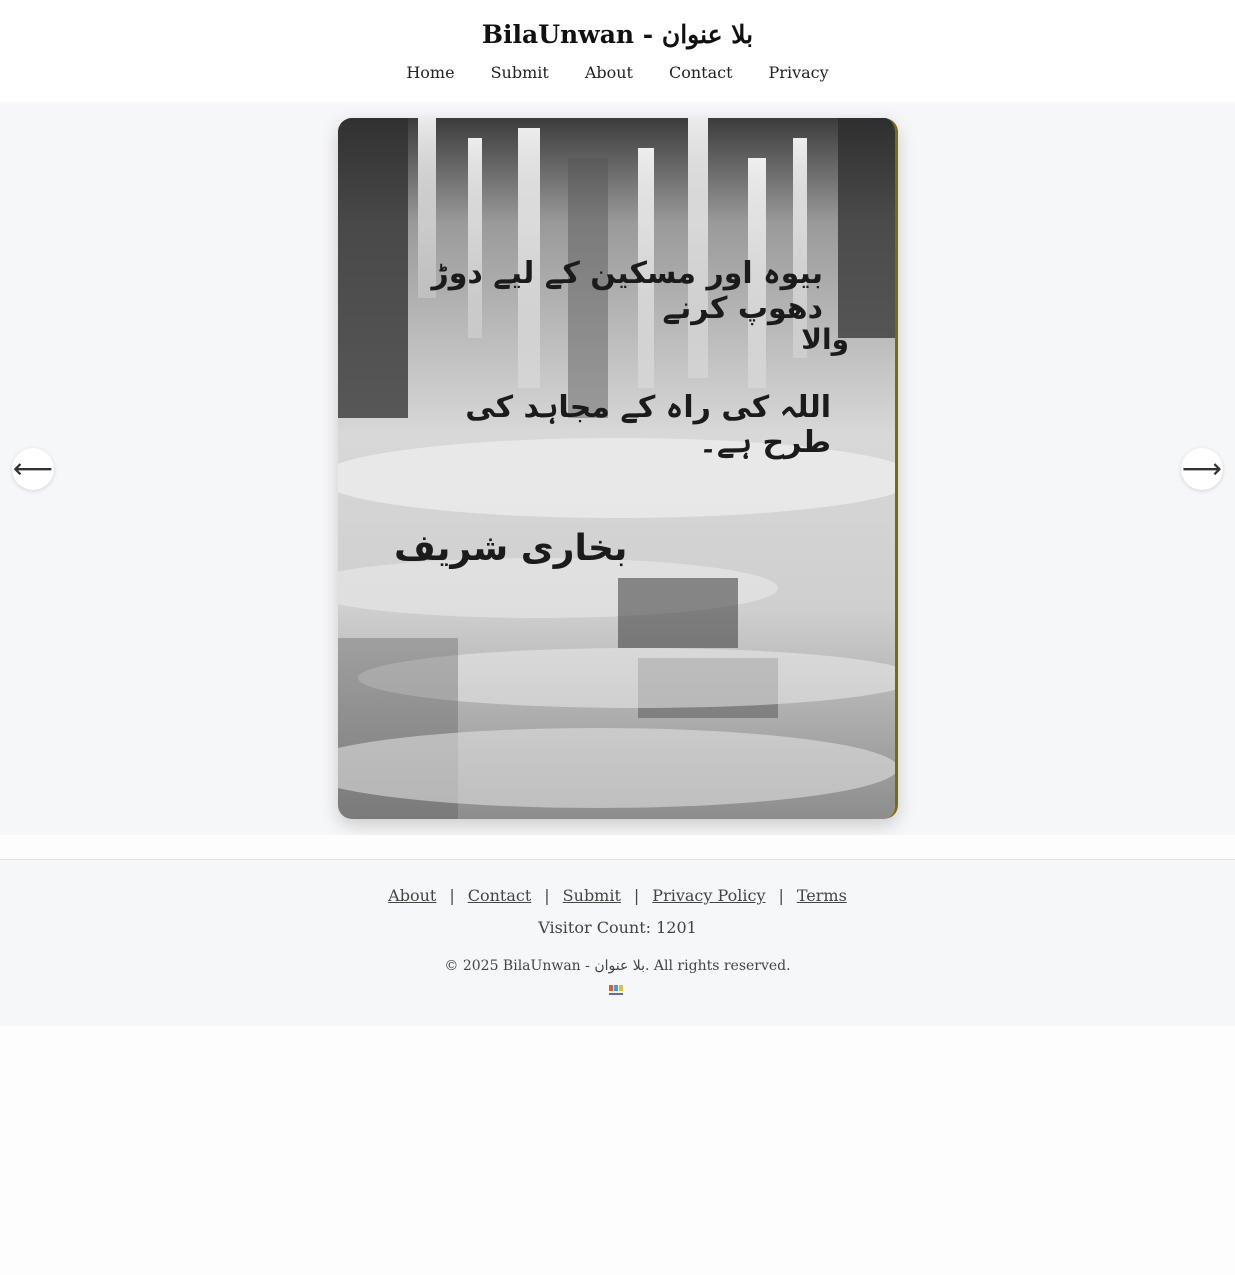 The width and height of the screenshot is (1235, 1275). I want to click on site-logo-icon, so click(616, 990).